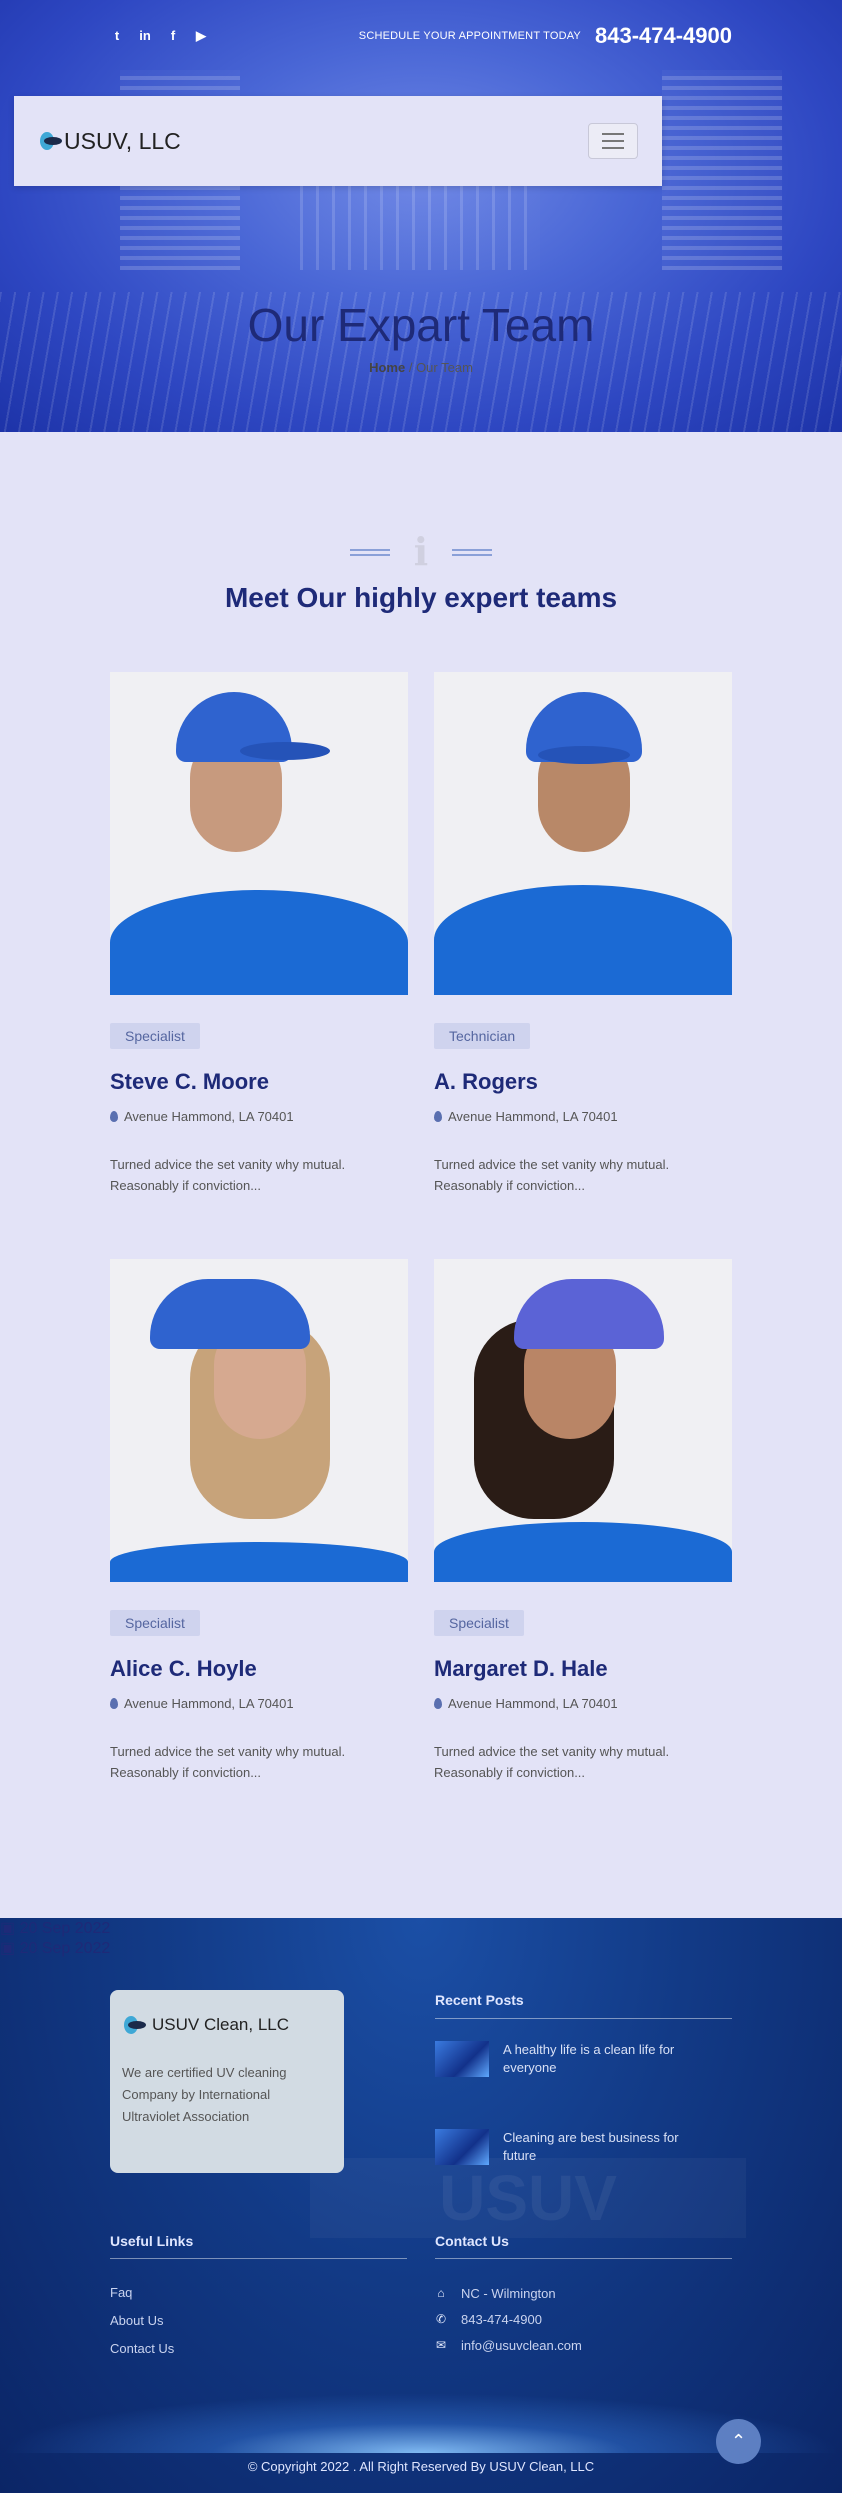  I want to click on scroll-to-top-button: ⌃, so click(738, 2441).